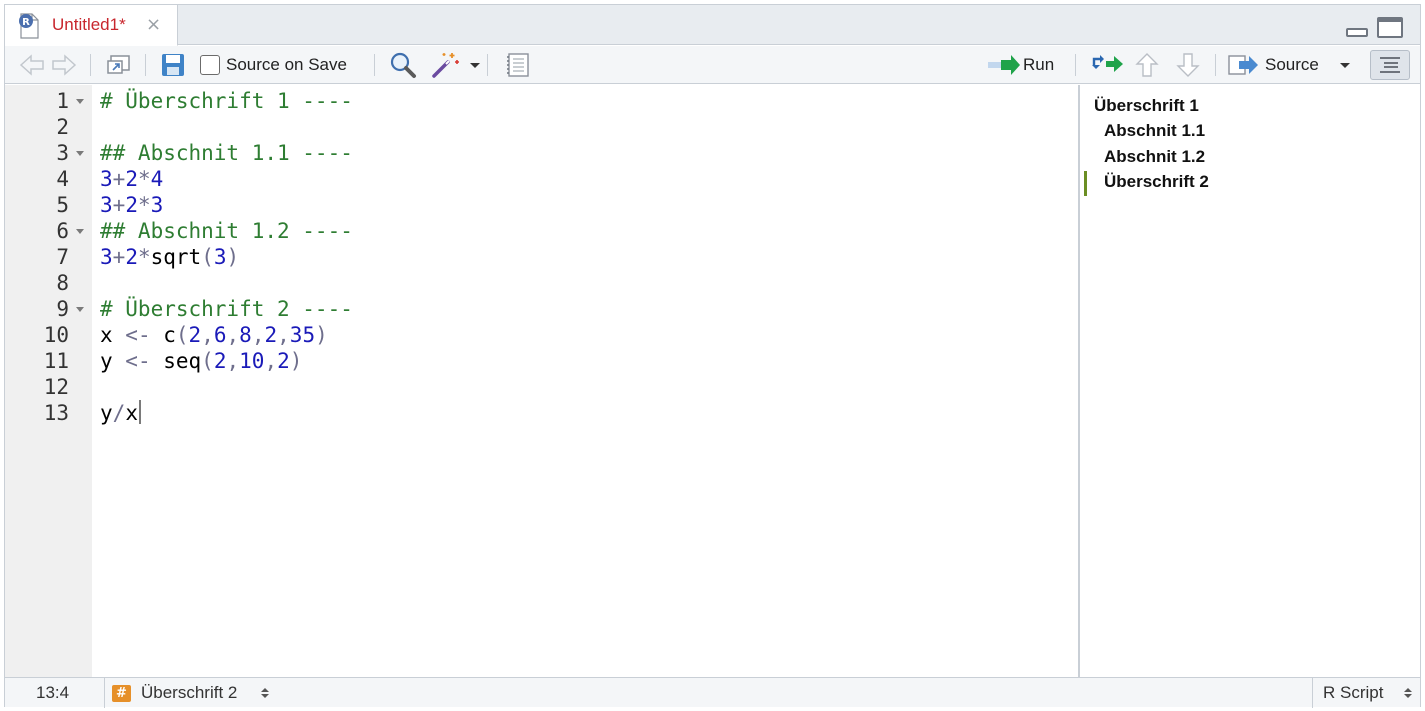 This screenshot has height=711, width=1425. I want to click on line-number: 9, so click(62, 309).